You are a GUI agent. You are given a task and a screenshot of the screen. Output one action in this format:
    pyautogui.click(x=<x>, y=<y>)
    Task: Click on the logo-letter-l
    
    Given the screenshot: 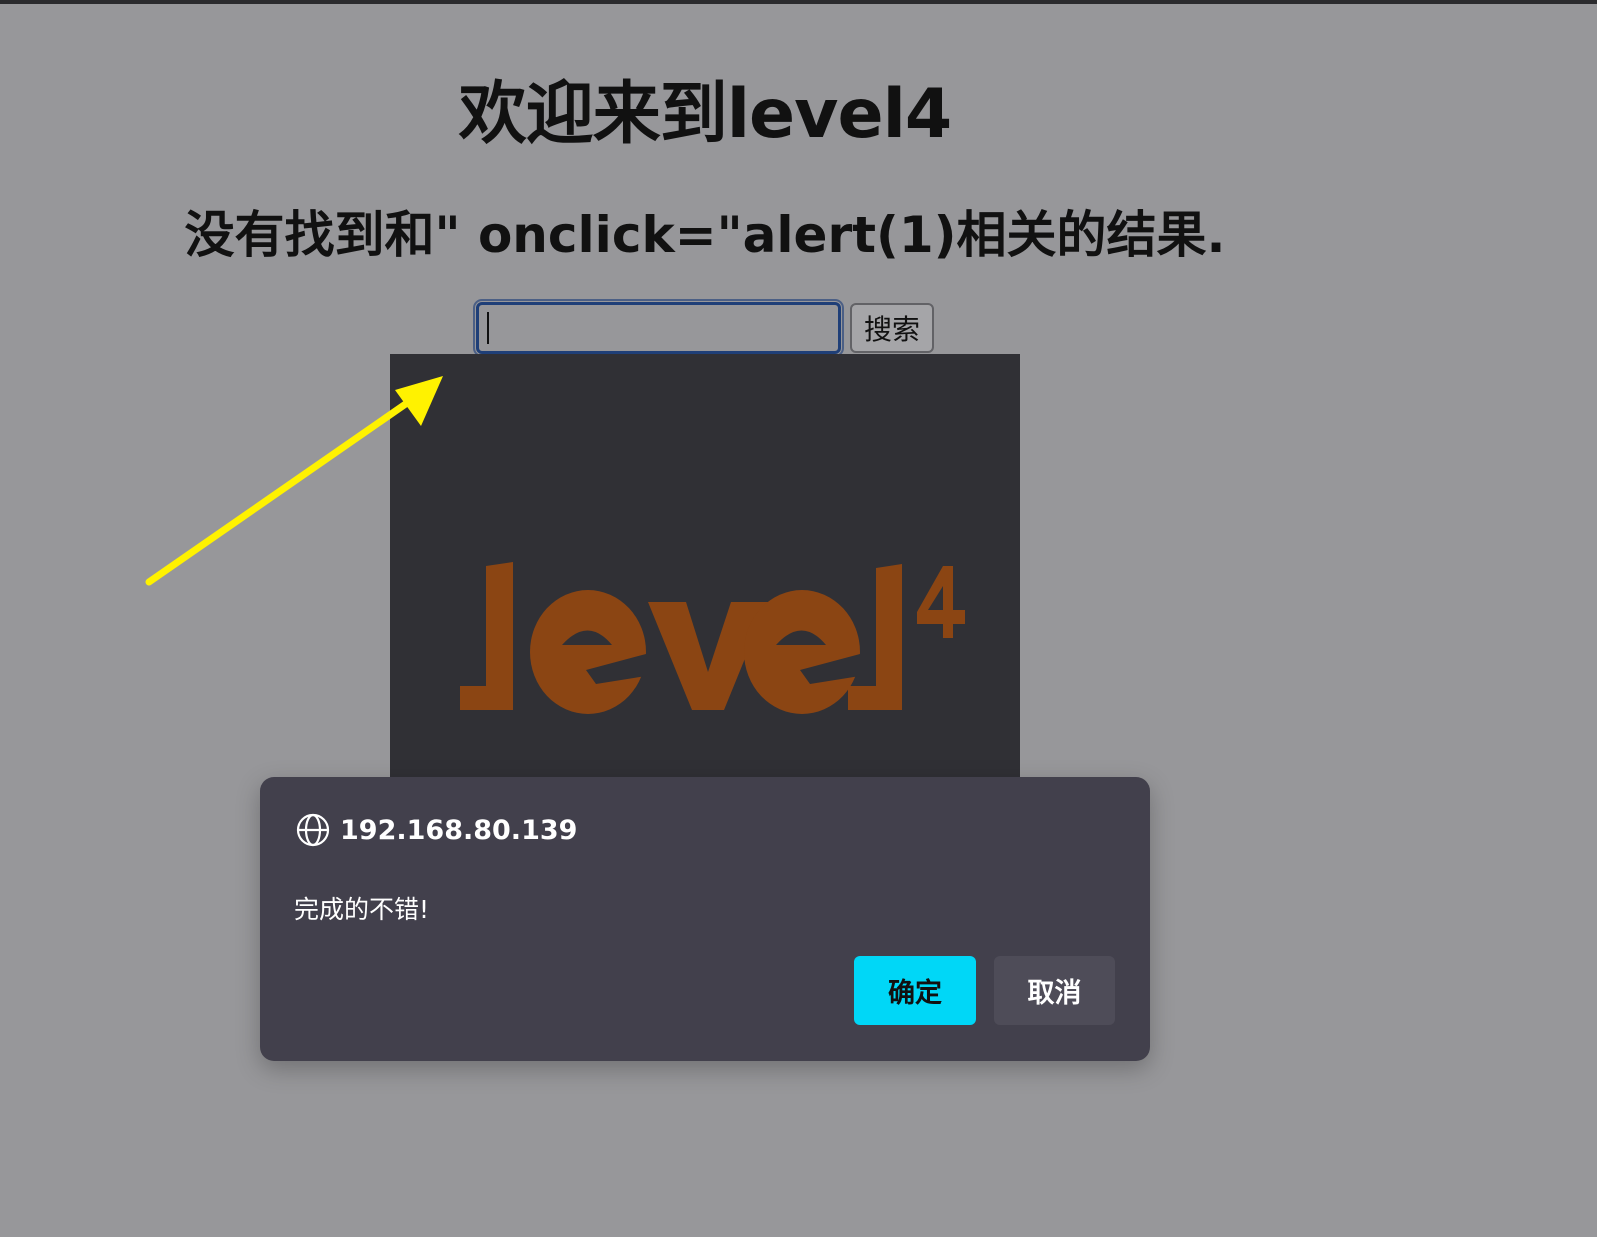 What is the action you would take?
    pyautogui.click(x=486, y=636)
    